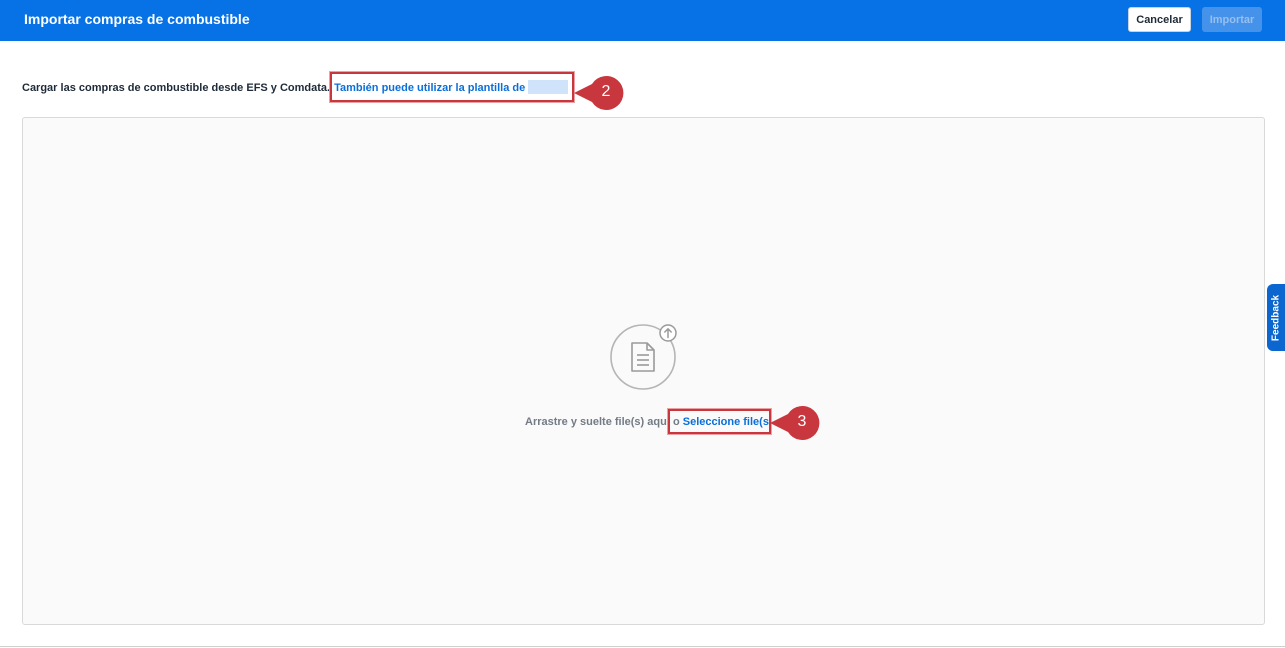 Image resolution: width=1285 pixels, height=648 pixels. I want to click on bottom-divider, so click(642, 646).